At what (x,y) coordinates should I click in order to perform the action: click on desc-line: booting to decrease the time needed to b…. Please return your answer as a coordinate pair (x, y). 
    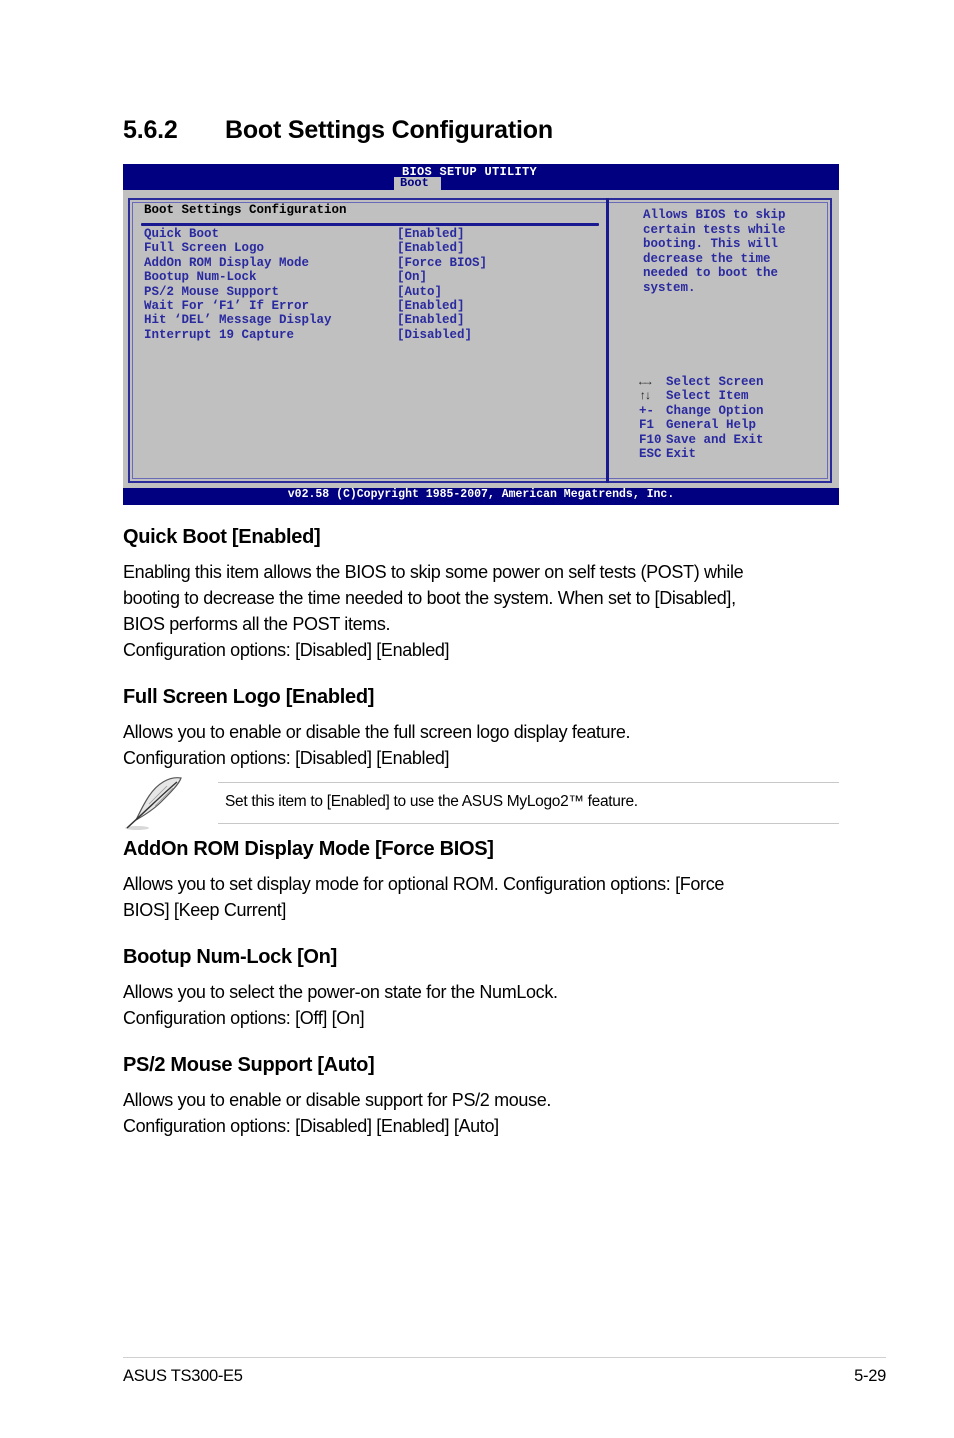
    Looking at the image, I should click on (429, 598).